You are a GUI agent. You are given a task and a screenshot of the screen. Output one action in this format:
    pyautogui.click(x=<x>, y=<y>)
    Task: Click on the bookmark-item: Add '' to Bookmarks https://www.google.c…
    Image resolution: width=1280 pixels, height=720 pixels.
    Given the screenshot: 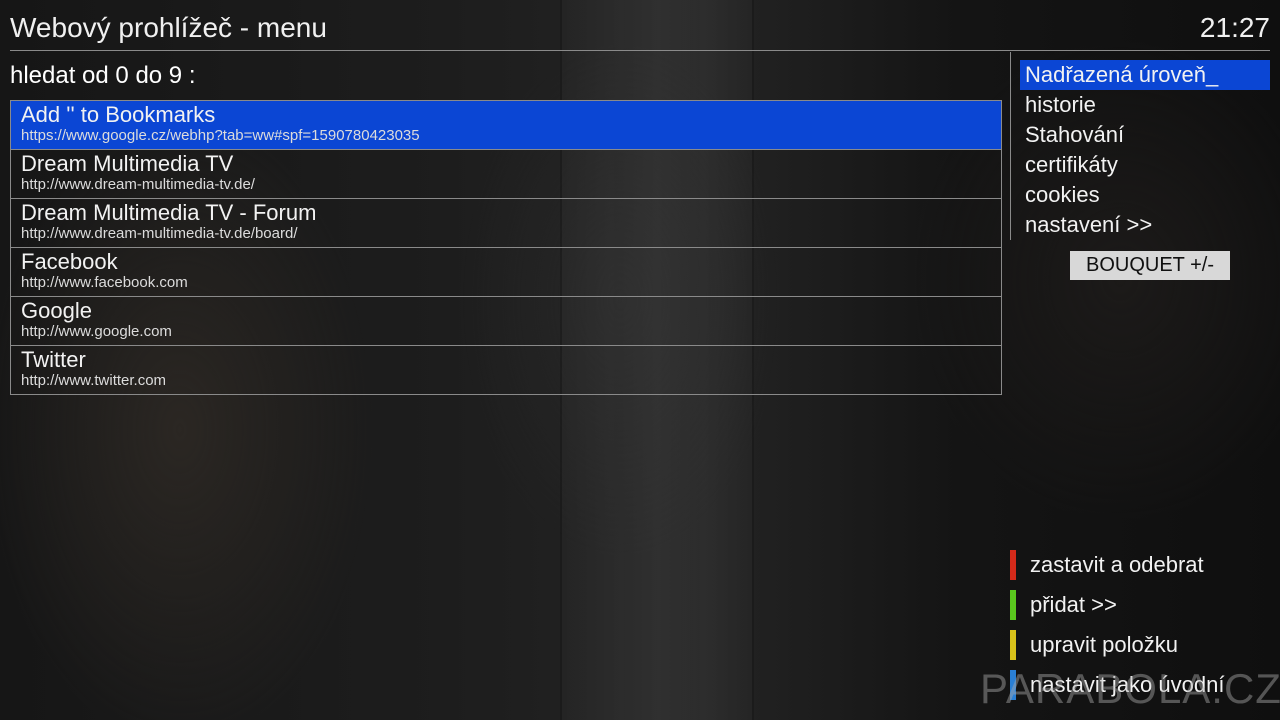 What is the action you would take?
    pyautogui.click(x=506, y=125)
    